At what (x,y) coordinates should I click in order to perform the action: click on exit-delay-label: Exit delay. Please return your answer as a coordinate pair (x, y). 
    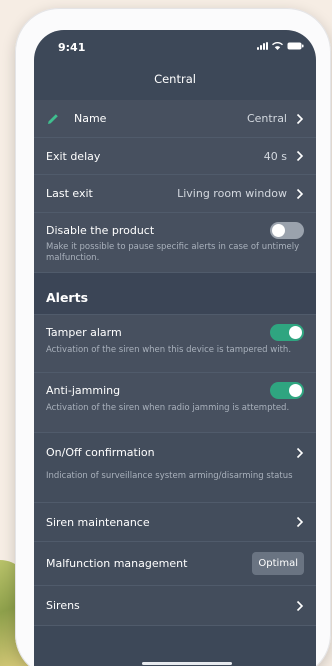
    Looking at the image, I should click on (73, 156).